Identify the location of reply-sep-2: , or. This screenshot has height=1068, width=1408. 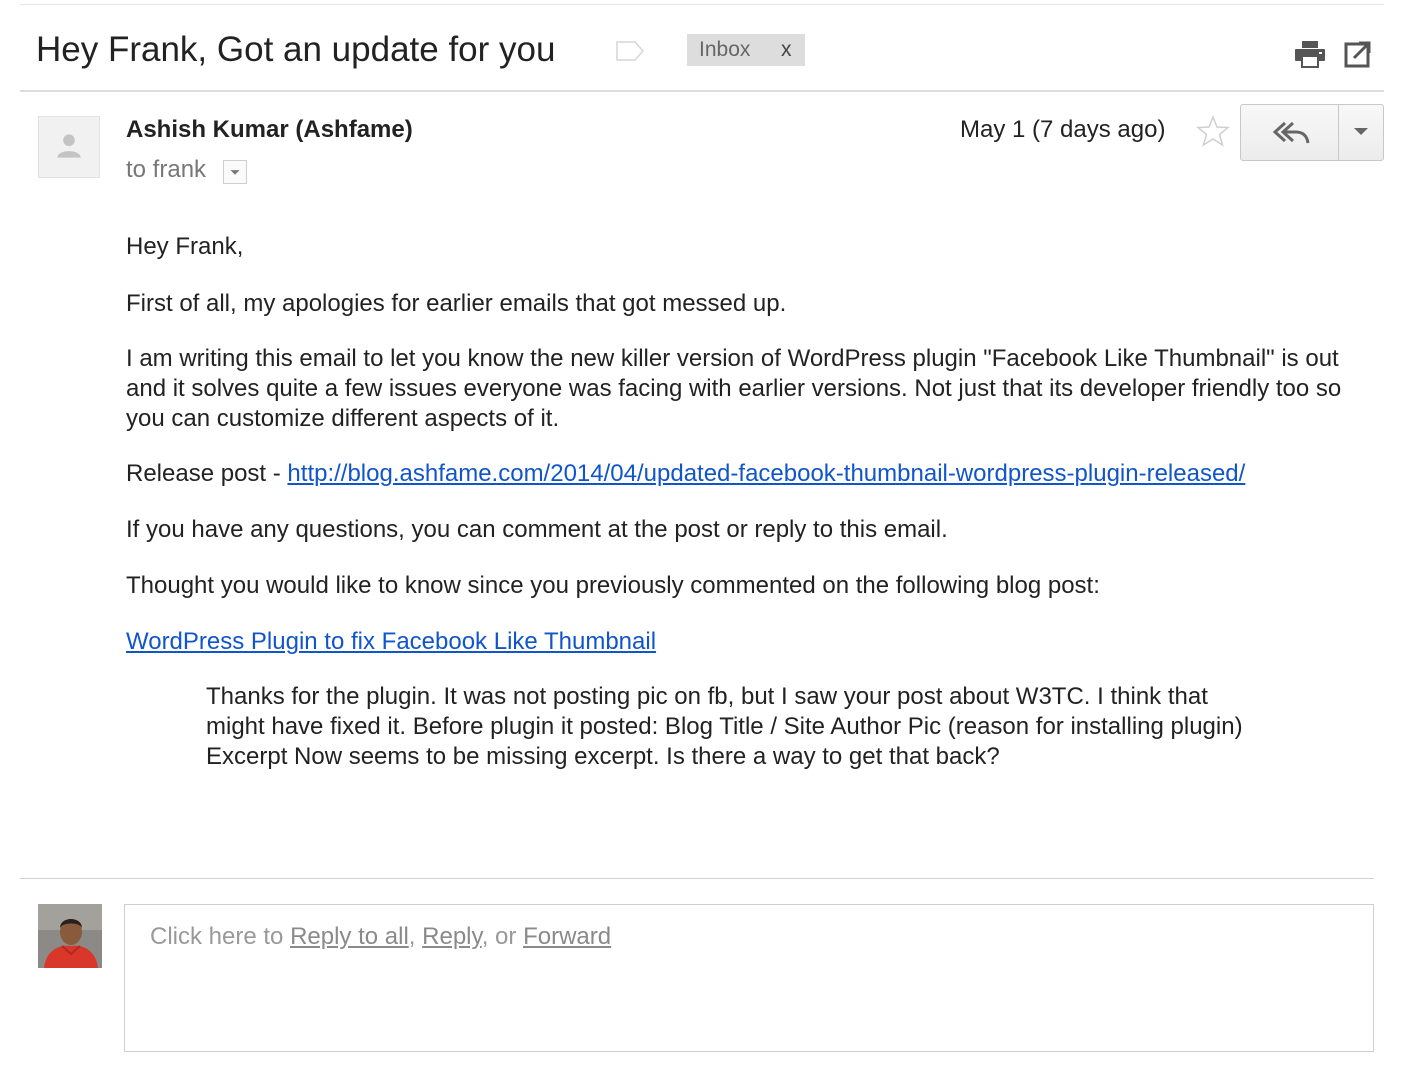
(502, 936).